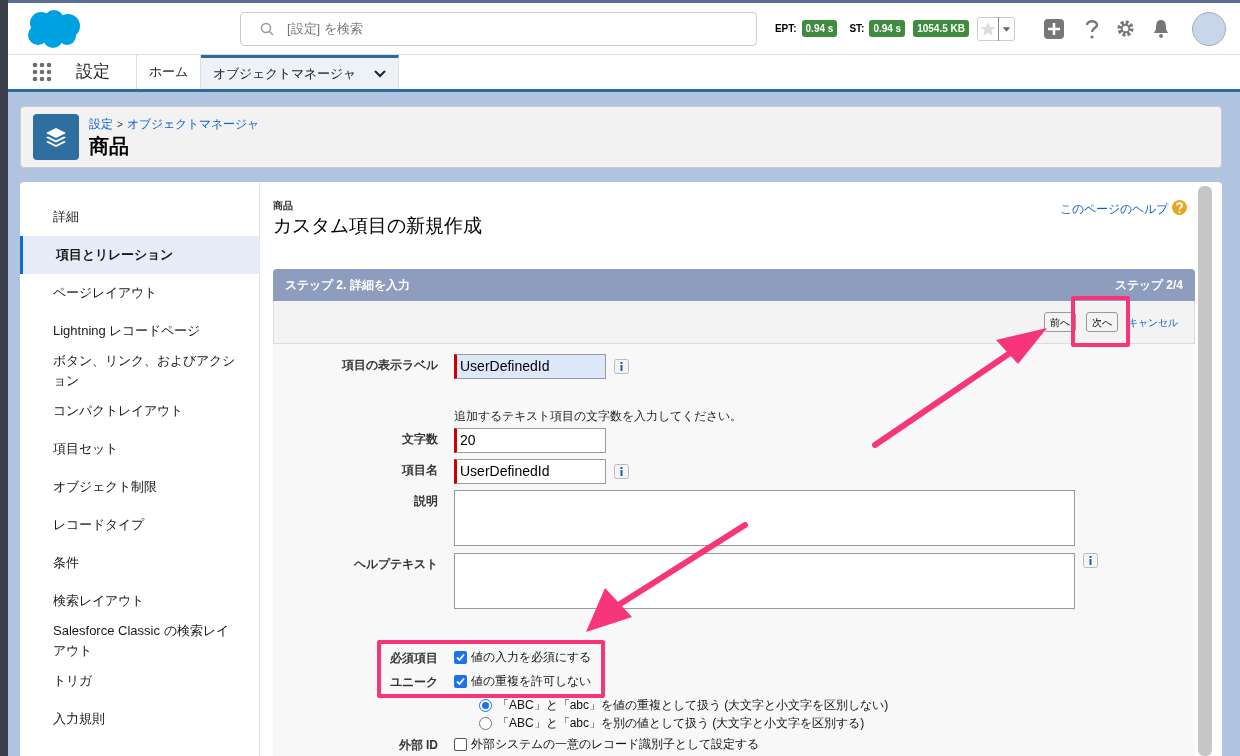  What do you see at coordinates (390, 365) in the screenshot?
I see `field-label: 項目の表示ラベル` at bounding box center [390, 365].